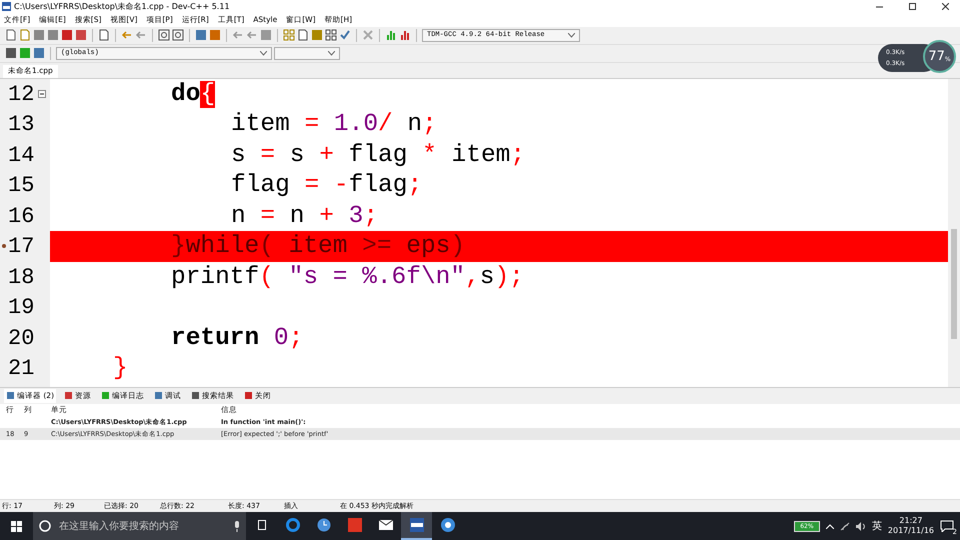 This screenshot has width=960, height=540. Describe the element at coordinates (21, 338) in the screenshot. I see `line-number: 20` at that location.